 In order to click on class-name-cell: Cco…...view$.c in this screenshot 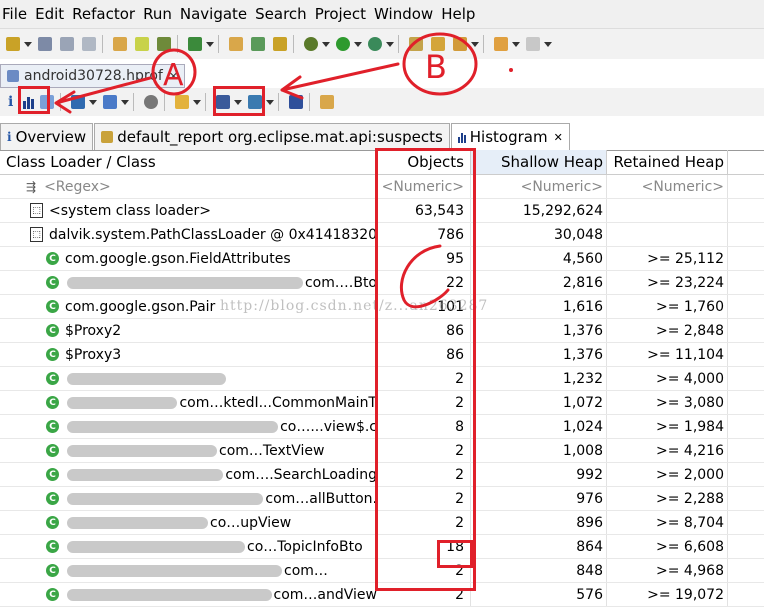, I will do `click(188, 426)`.